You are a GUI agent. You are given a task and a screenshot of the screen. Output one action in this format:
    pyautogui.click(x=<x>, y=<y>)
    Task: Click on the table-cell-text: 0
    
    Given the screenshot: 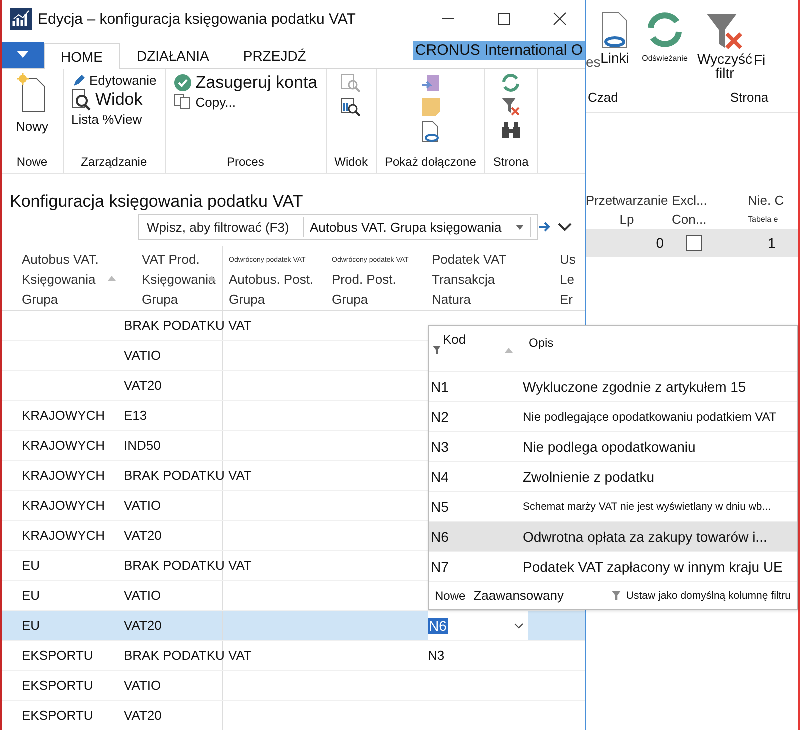 What is the action you would take?
    pyautogui.click(x=659, y=243)
    